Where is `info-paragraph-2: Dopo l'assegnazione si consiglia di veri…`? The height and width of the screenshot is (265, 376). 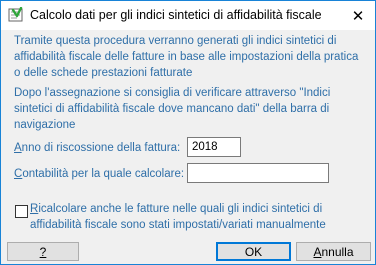 info-paragraph-2: Dopo l'assegnazione si consiglia di veri… is located at coordinates (172, 109).